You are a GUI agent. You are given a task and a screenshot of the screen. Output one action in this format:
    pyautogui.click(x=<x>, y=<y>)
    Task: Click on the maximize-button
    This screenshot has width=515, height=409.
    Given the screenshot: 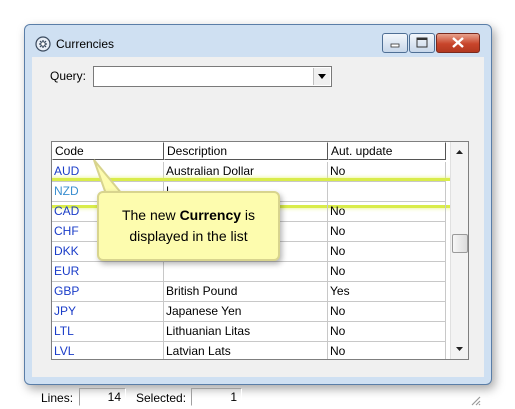 What is the action you would take?
    pyautogui.click(x=422, y=43)
    